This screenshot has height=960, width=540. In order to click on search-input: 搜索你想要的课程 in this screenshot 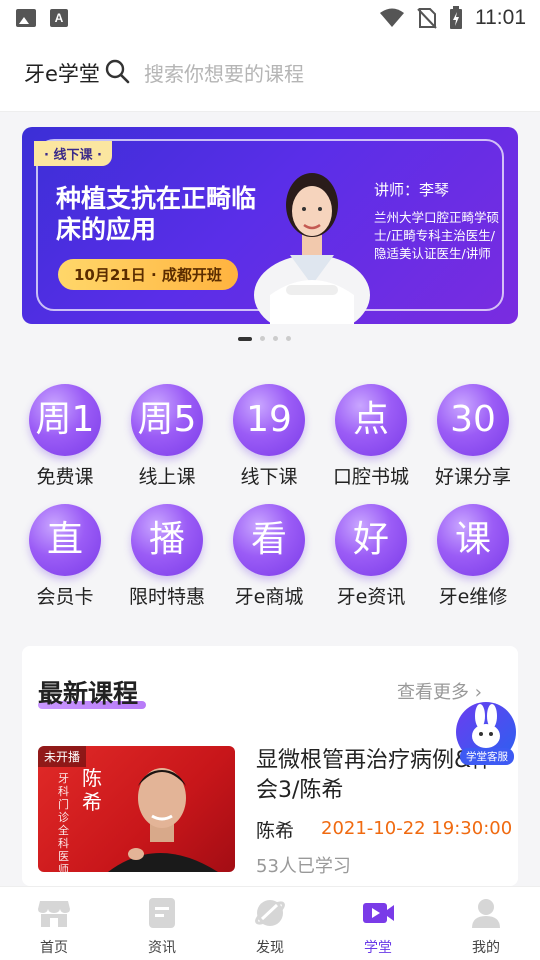, I will do `click(224, 72)`.